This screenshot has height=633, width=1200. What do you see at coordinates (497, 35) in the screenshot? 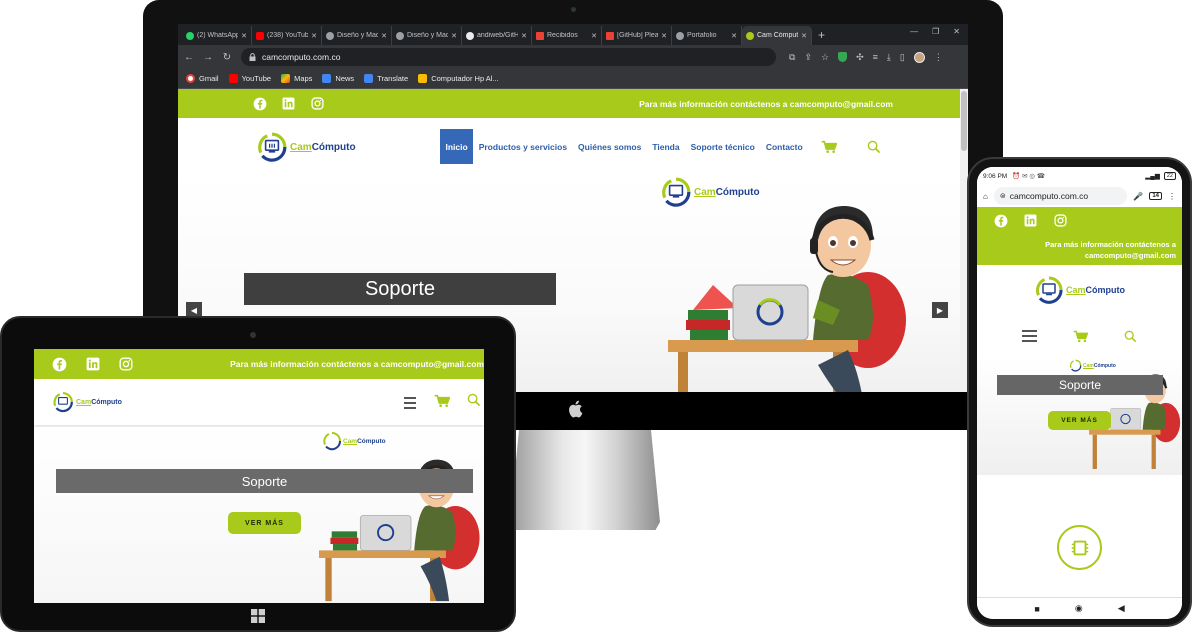
I see `browser-tab: andiweb/GitHub✕` at bounding box center [497, 35].